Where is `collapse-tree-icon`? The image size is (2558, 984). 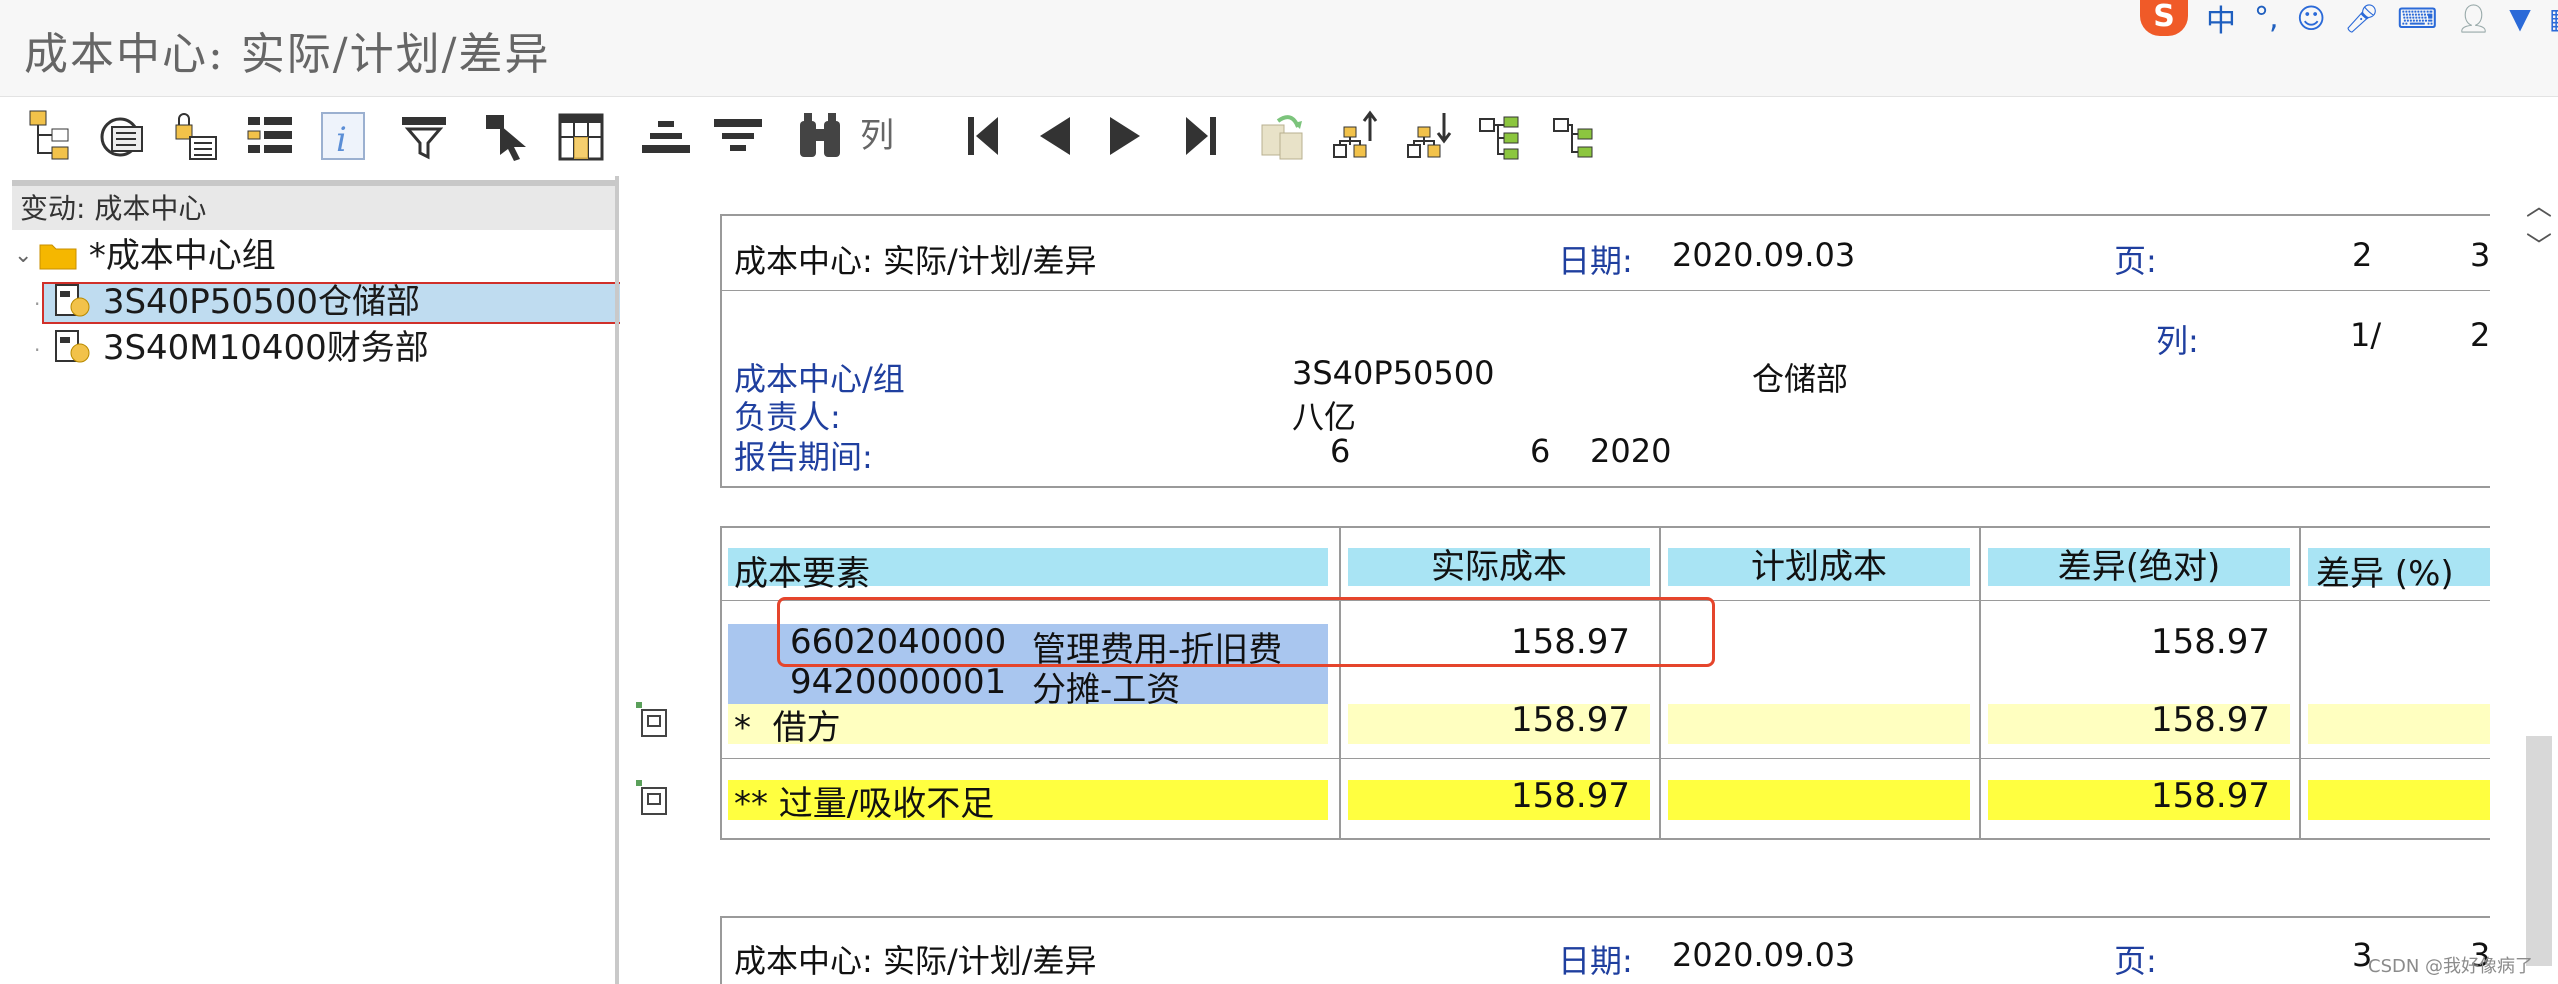 collapse-tree-icon is located at coordinates (1576, 136).